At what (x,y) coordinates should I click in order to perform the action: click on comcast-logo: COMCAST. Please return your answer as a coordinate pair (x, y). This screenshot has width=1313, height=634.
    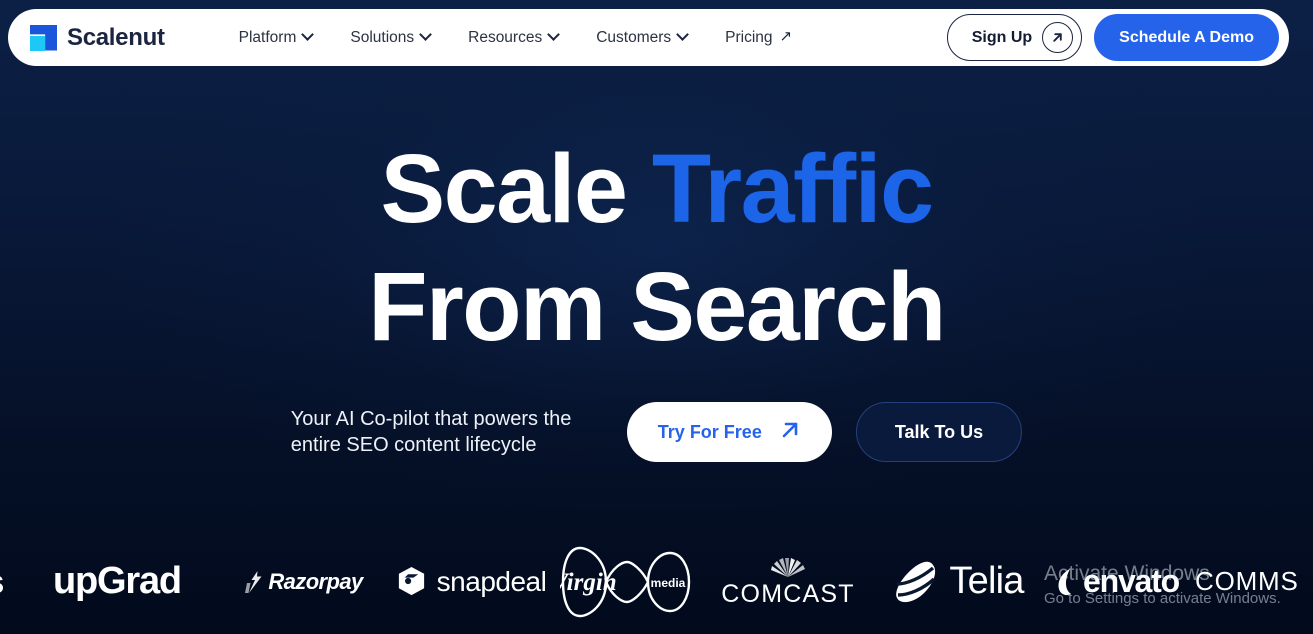
    Looking at the image, I should click on (788, 581).